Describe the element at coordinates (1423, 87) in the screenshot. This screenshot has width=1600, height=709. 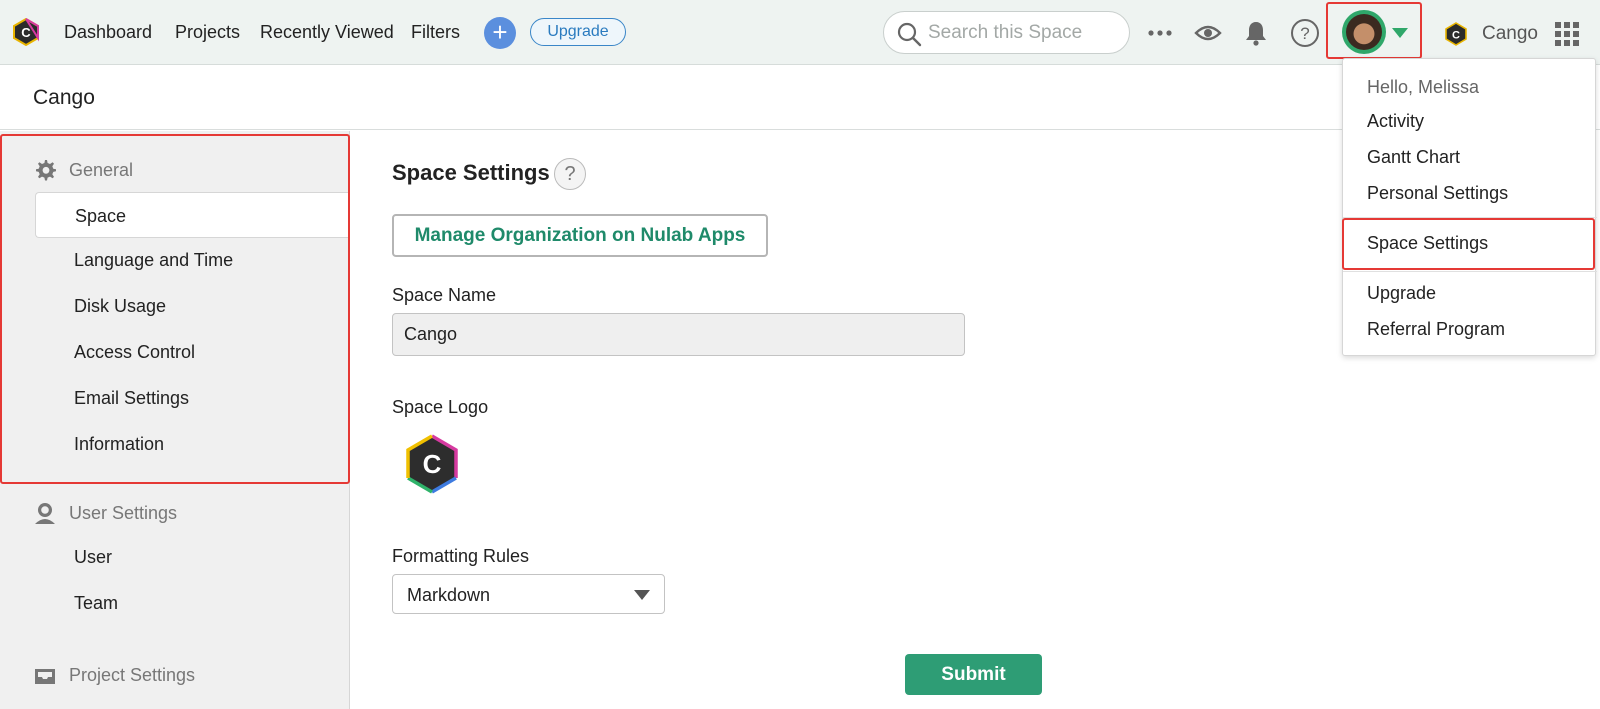
I see `greeting: Hello, Melissa` at that location.